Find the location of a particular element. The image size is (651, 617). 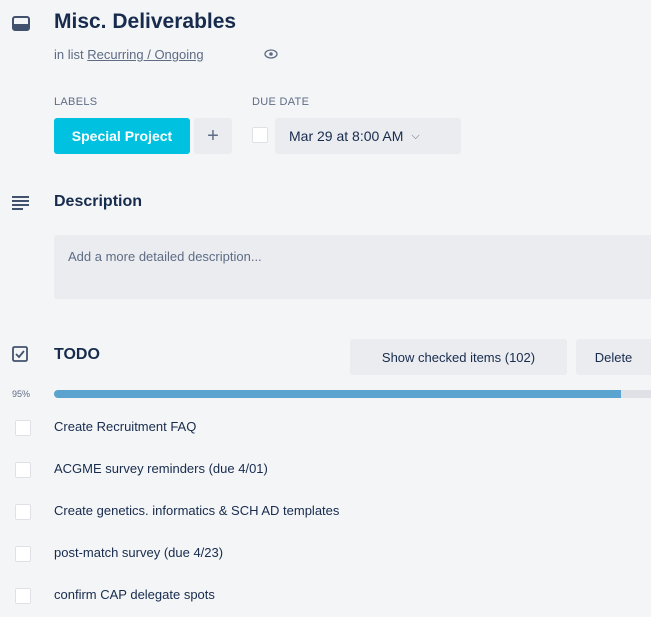

labels-heading: LABELS is located at coordinates (76, 102).